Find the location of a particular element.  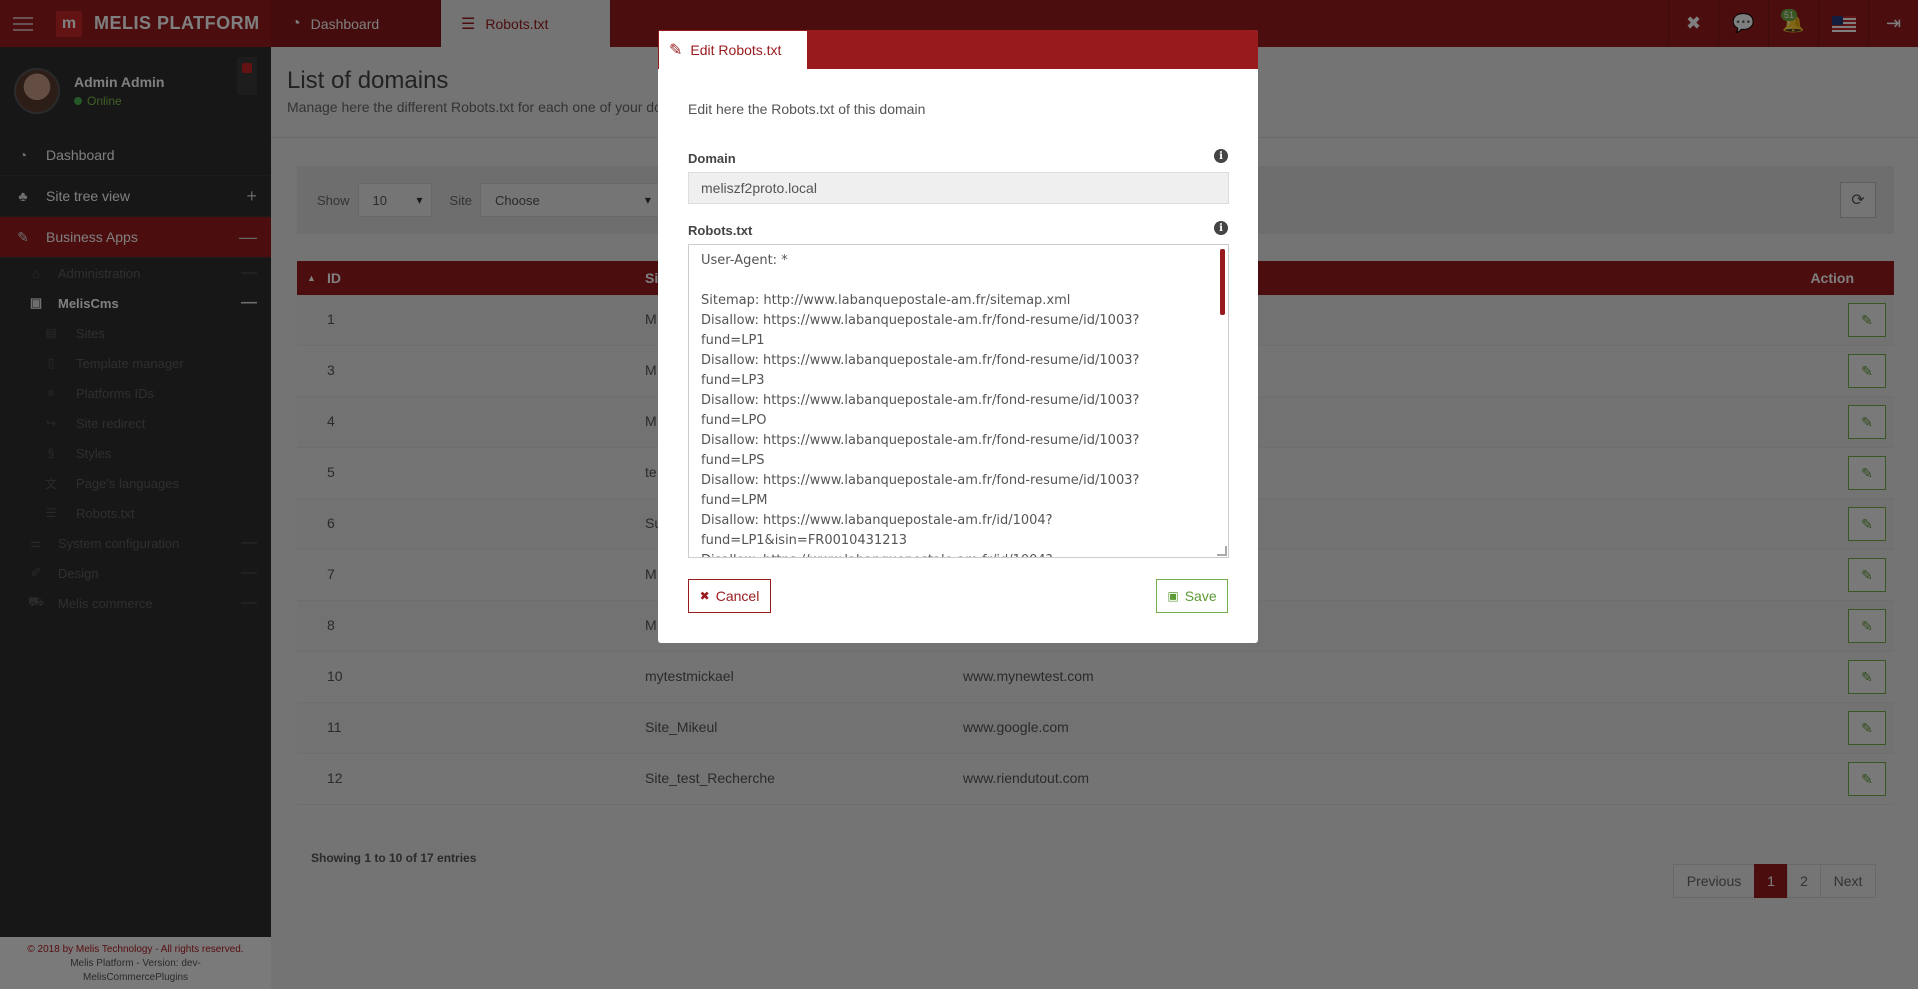

domain-label: Domain is located at coordinates (712, 158).